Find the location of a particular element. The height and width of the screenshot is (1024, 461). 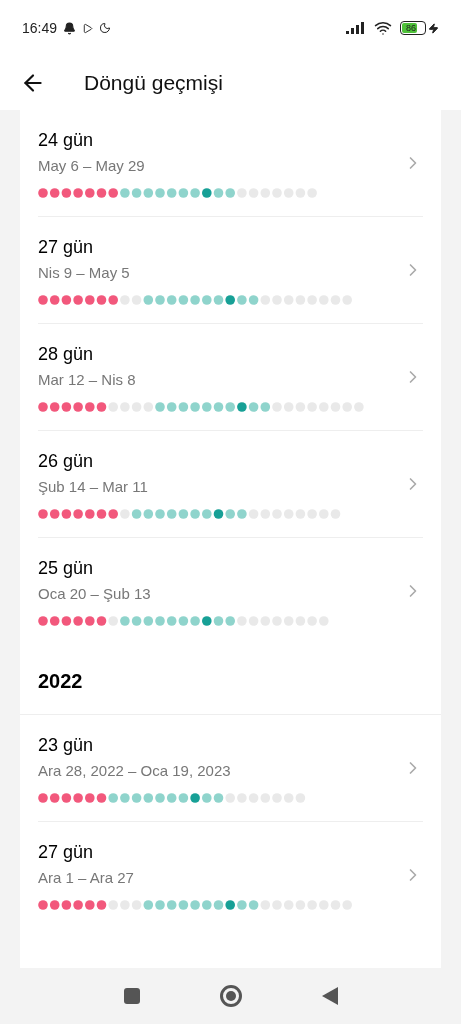

wifi-icon is located at coordinates (383, 28).